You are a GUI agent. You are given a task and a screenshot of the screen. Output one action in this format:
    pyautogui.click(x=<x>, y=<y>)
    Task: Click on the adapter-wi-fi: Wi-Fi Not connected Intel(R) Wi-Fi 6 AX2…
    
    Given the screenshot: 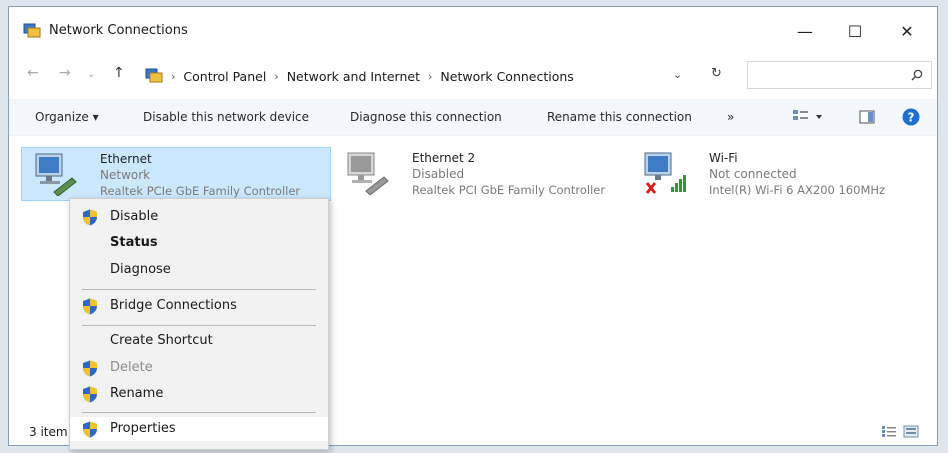 What is the action you would take?
    pyautogui.click(x=781, y=174)
    